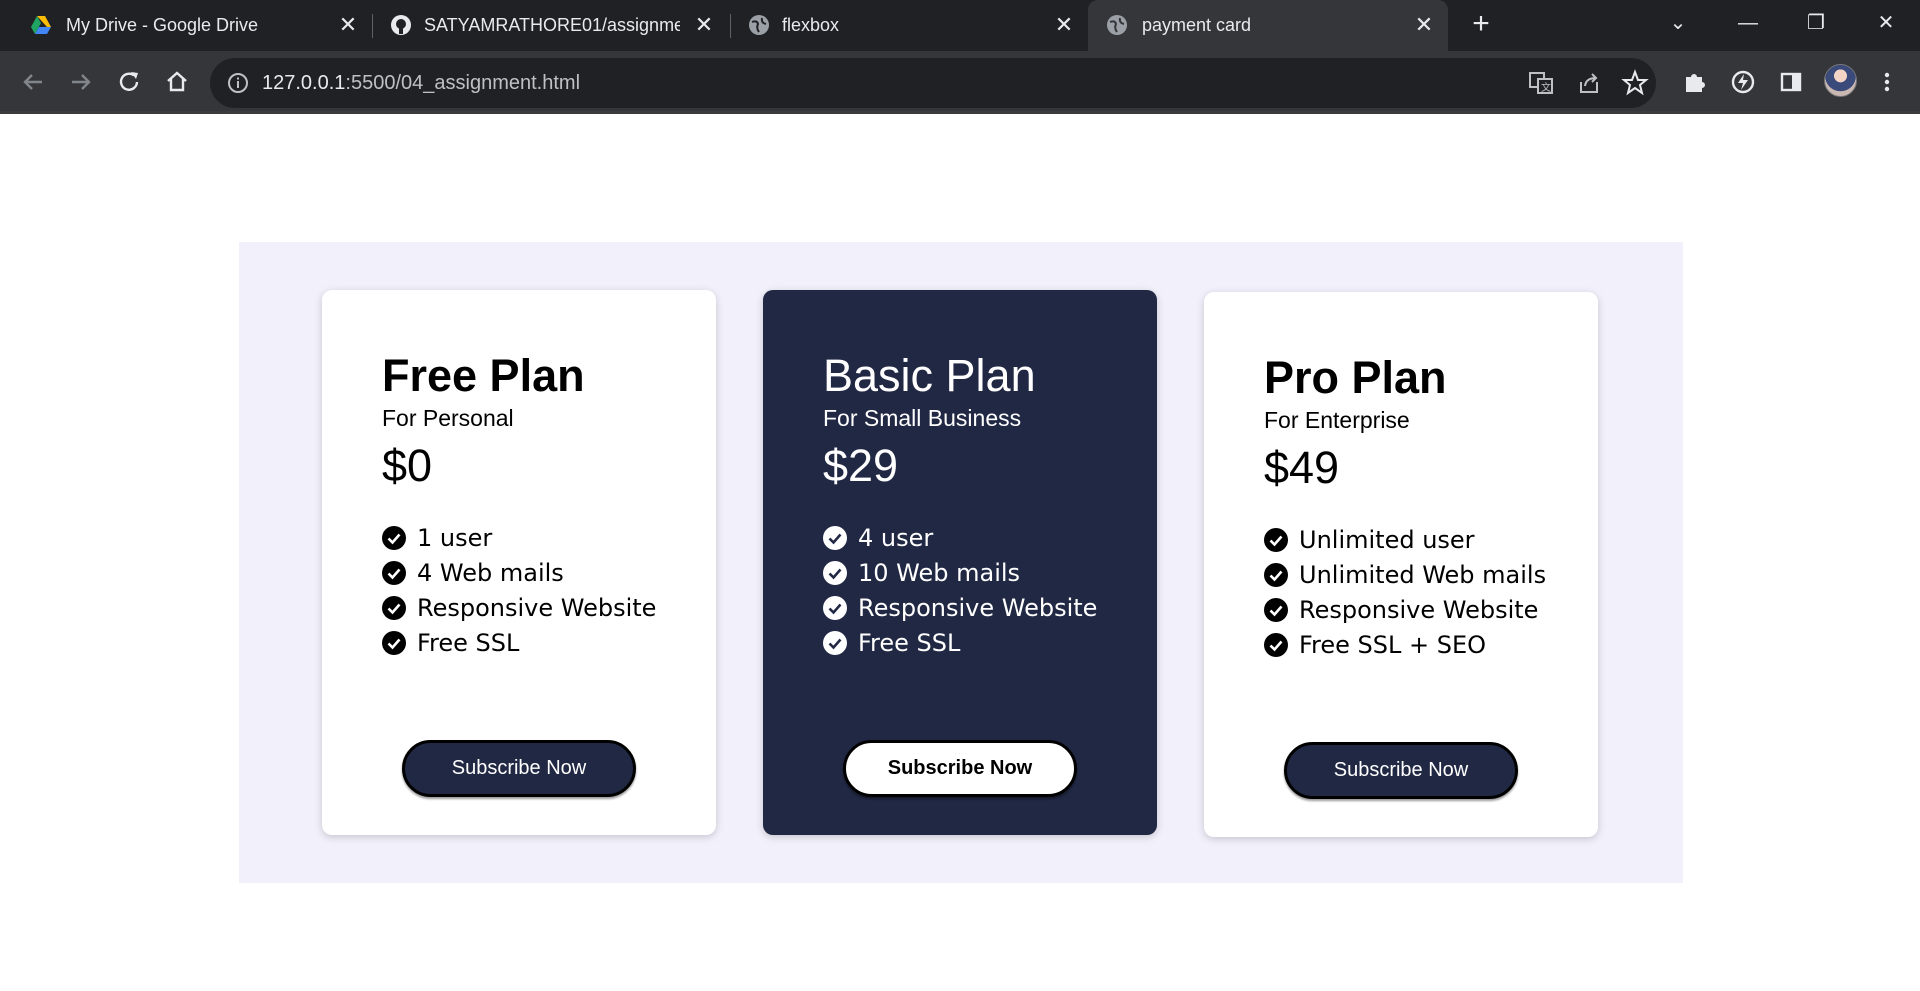 Image resolution: width=1920 pixels, height=991 pixels. I want to click on translate-icon: 文, so click(1541, 83).